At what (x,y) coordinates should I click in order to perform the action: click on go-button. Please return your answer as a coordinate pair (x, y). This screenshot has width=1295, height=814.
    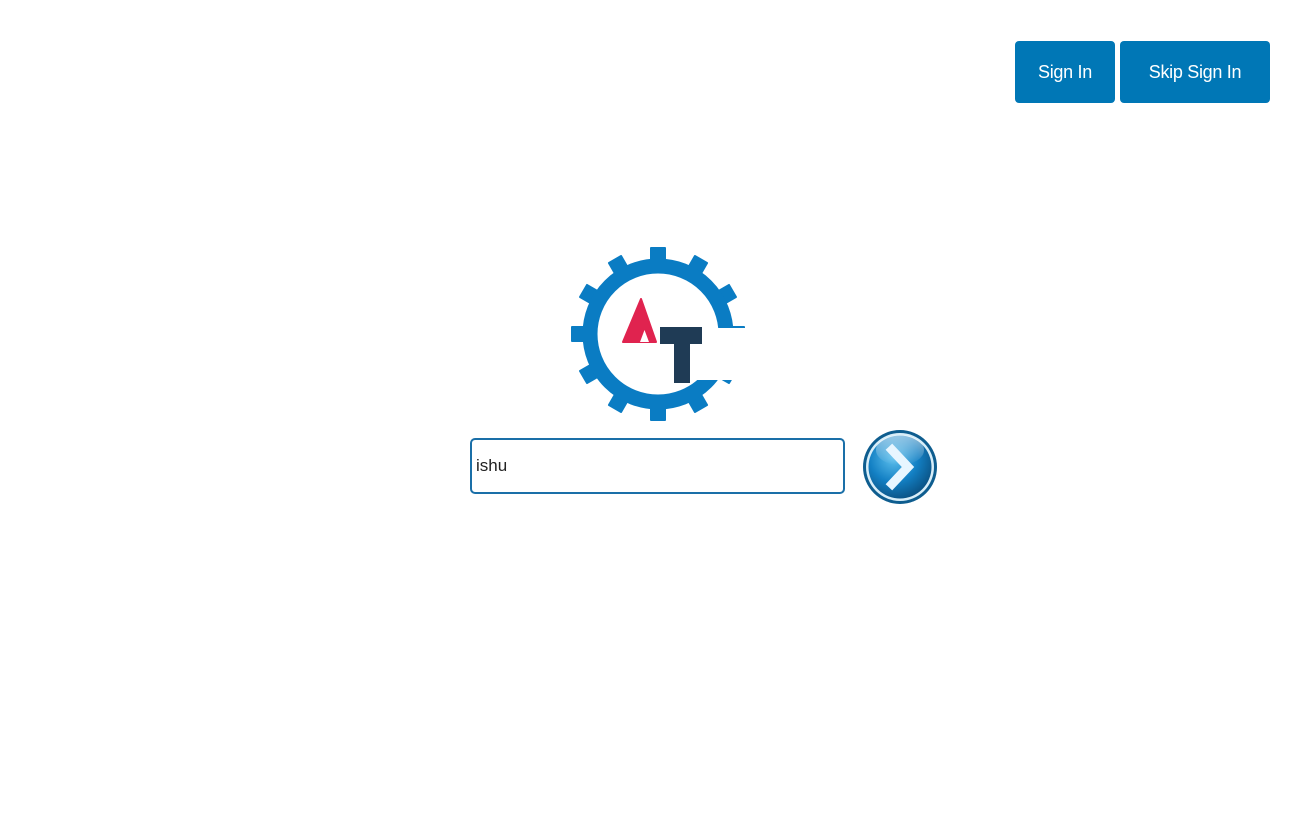
    Looking at the image, I should click on (900, 467).